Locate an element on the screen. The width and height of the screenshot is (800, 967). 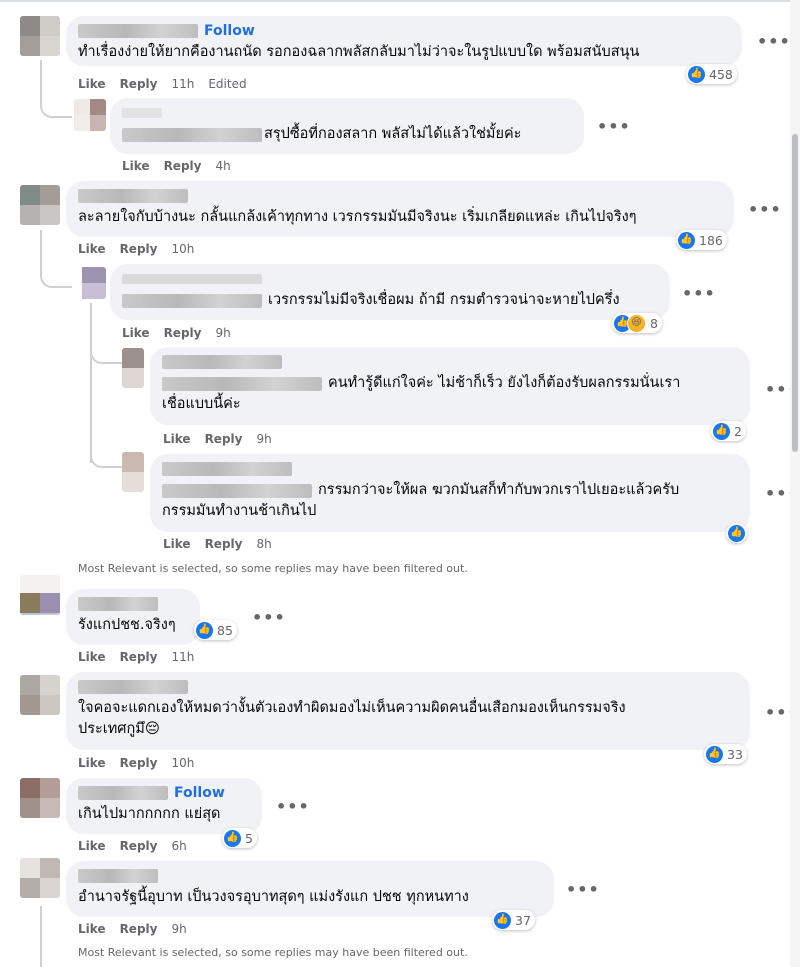
reaction-count: 👍 33 is located at coordinates (725, 754).